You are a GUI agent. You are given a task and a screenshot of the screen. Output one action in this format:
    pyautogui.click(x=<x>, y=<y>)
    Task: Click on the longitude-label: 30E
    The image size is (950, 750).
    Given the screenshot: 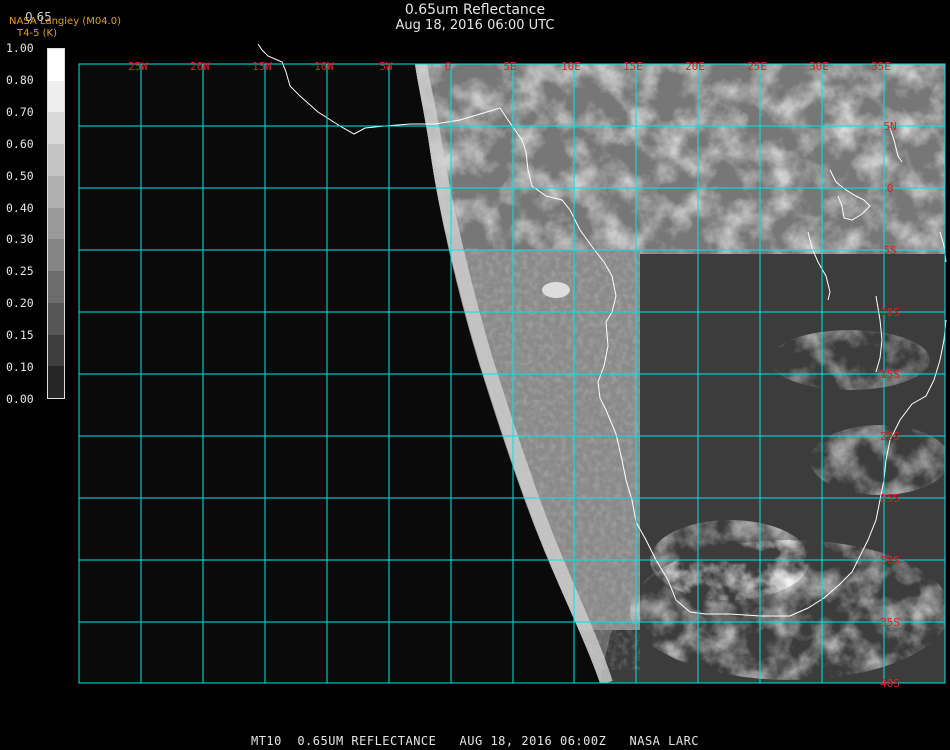 What is the action you would take?
    pyautogui.click(x=819, y=66)
    